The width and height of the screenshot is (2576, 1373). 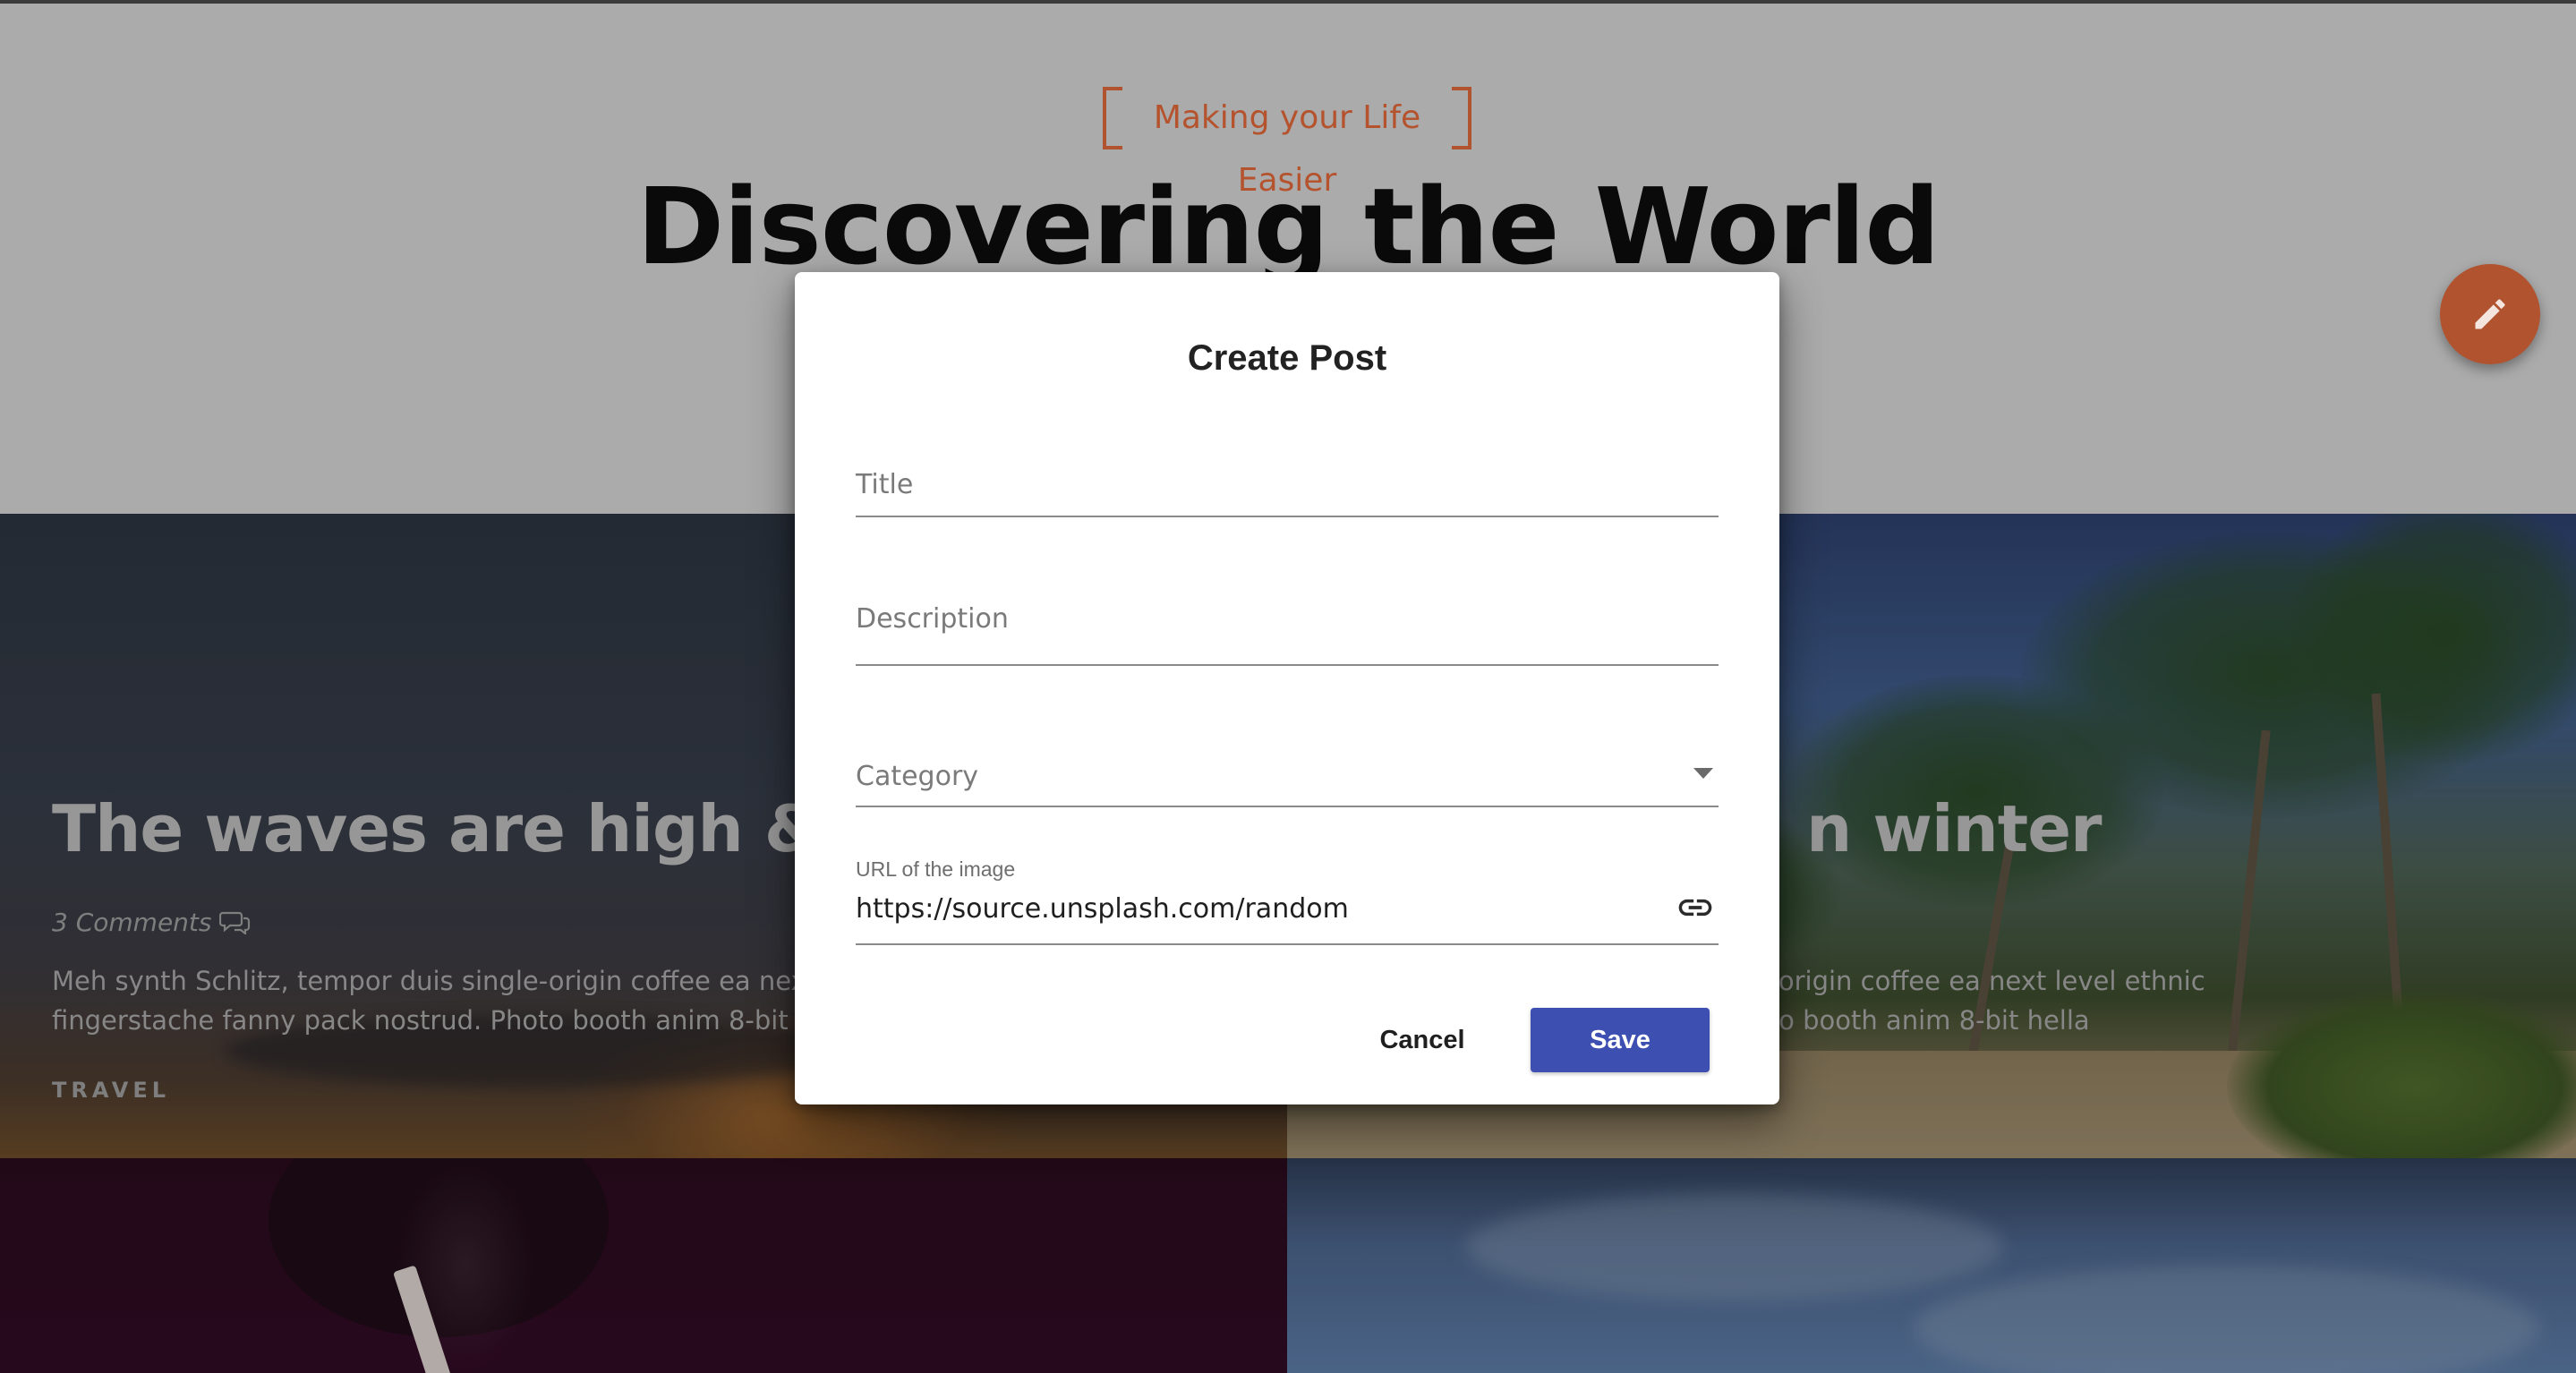 I want to click on edit-fab-button, so click(x=2490, y=314).